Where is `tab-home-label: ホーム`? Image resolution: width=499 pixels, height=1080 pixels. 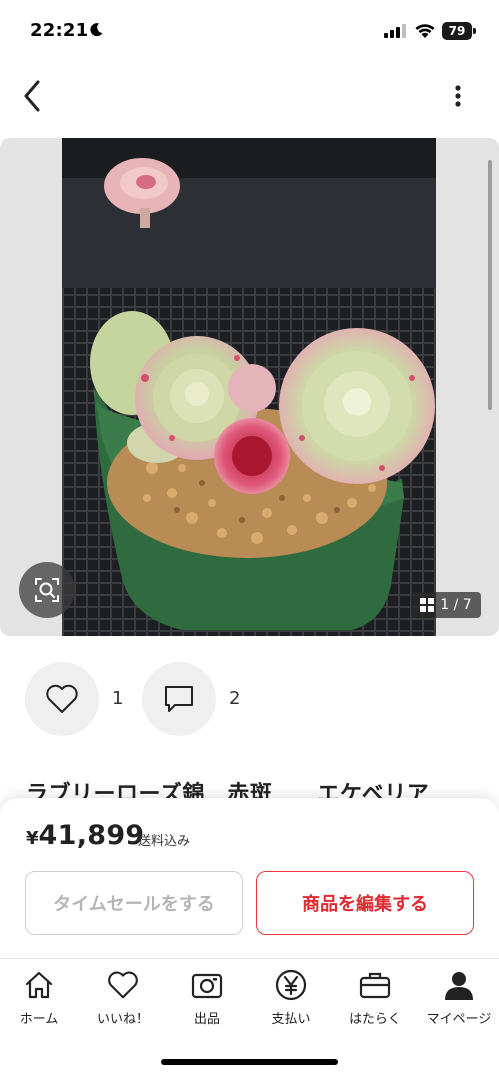
tab-home-label: ホーム is located at coordinates (39, 1019).